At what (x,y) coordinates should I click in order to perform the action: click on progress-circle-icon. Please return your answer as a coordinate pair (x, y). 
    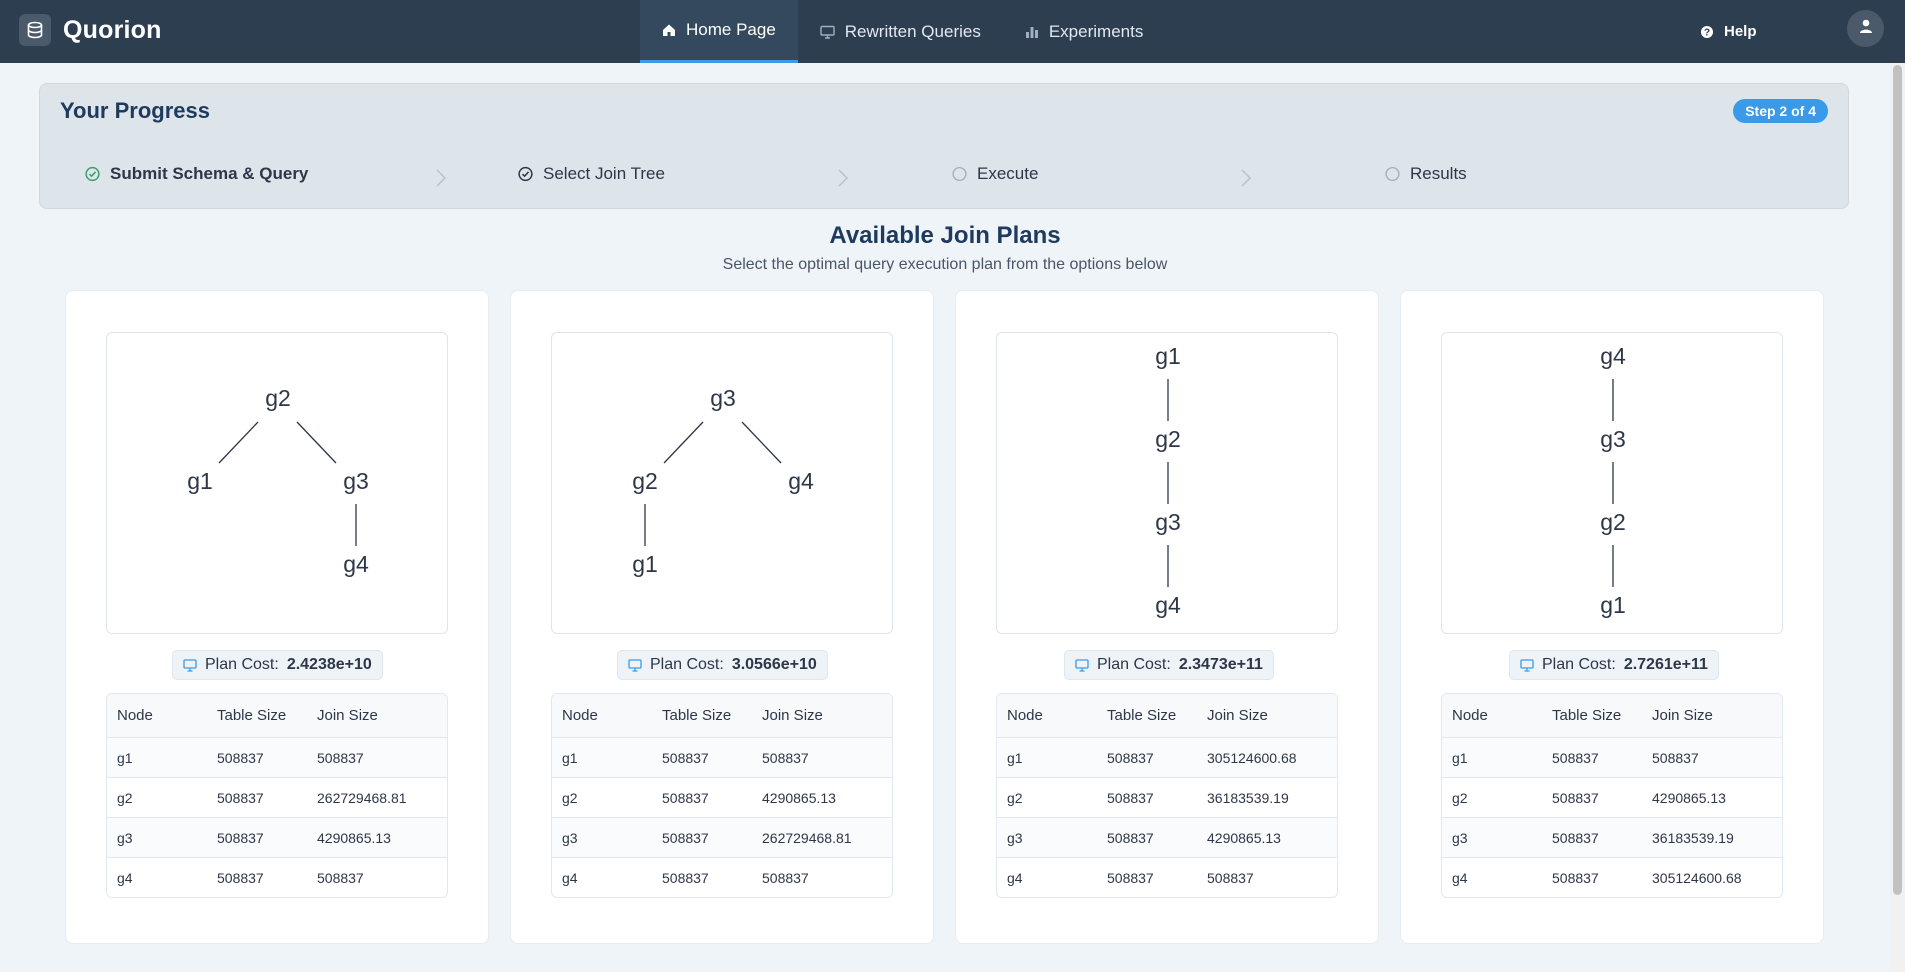
    Looking at the image, I should click on (525, 174).